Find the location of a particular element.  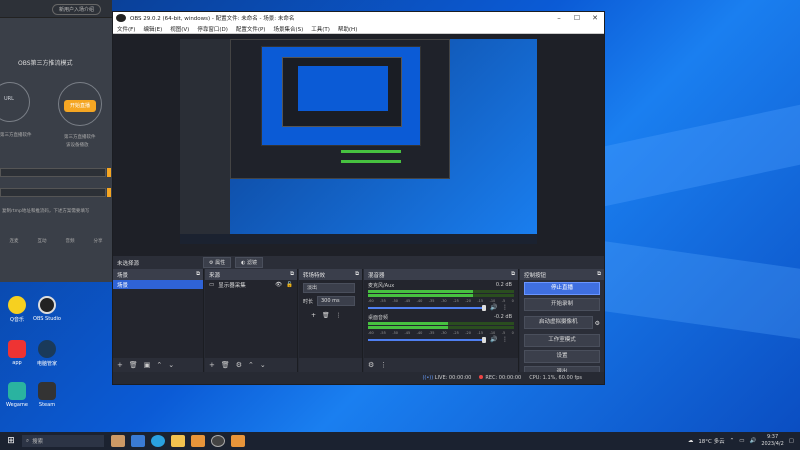

taskbar-search: ⌕ 搜索 is located at coordinates (63, 441).